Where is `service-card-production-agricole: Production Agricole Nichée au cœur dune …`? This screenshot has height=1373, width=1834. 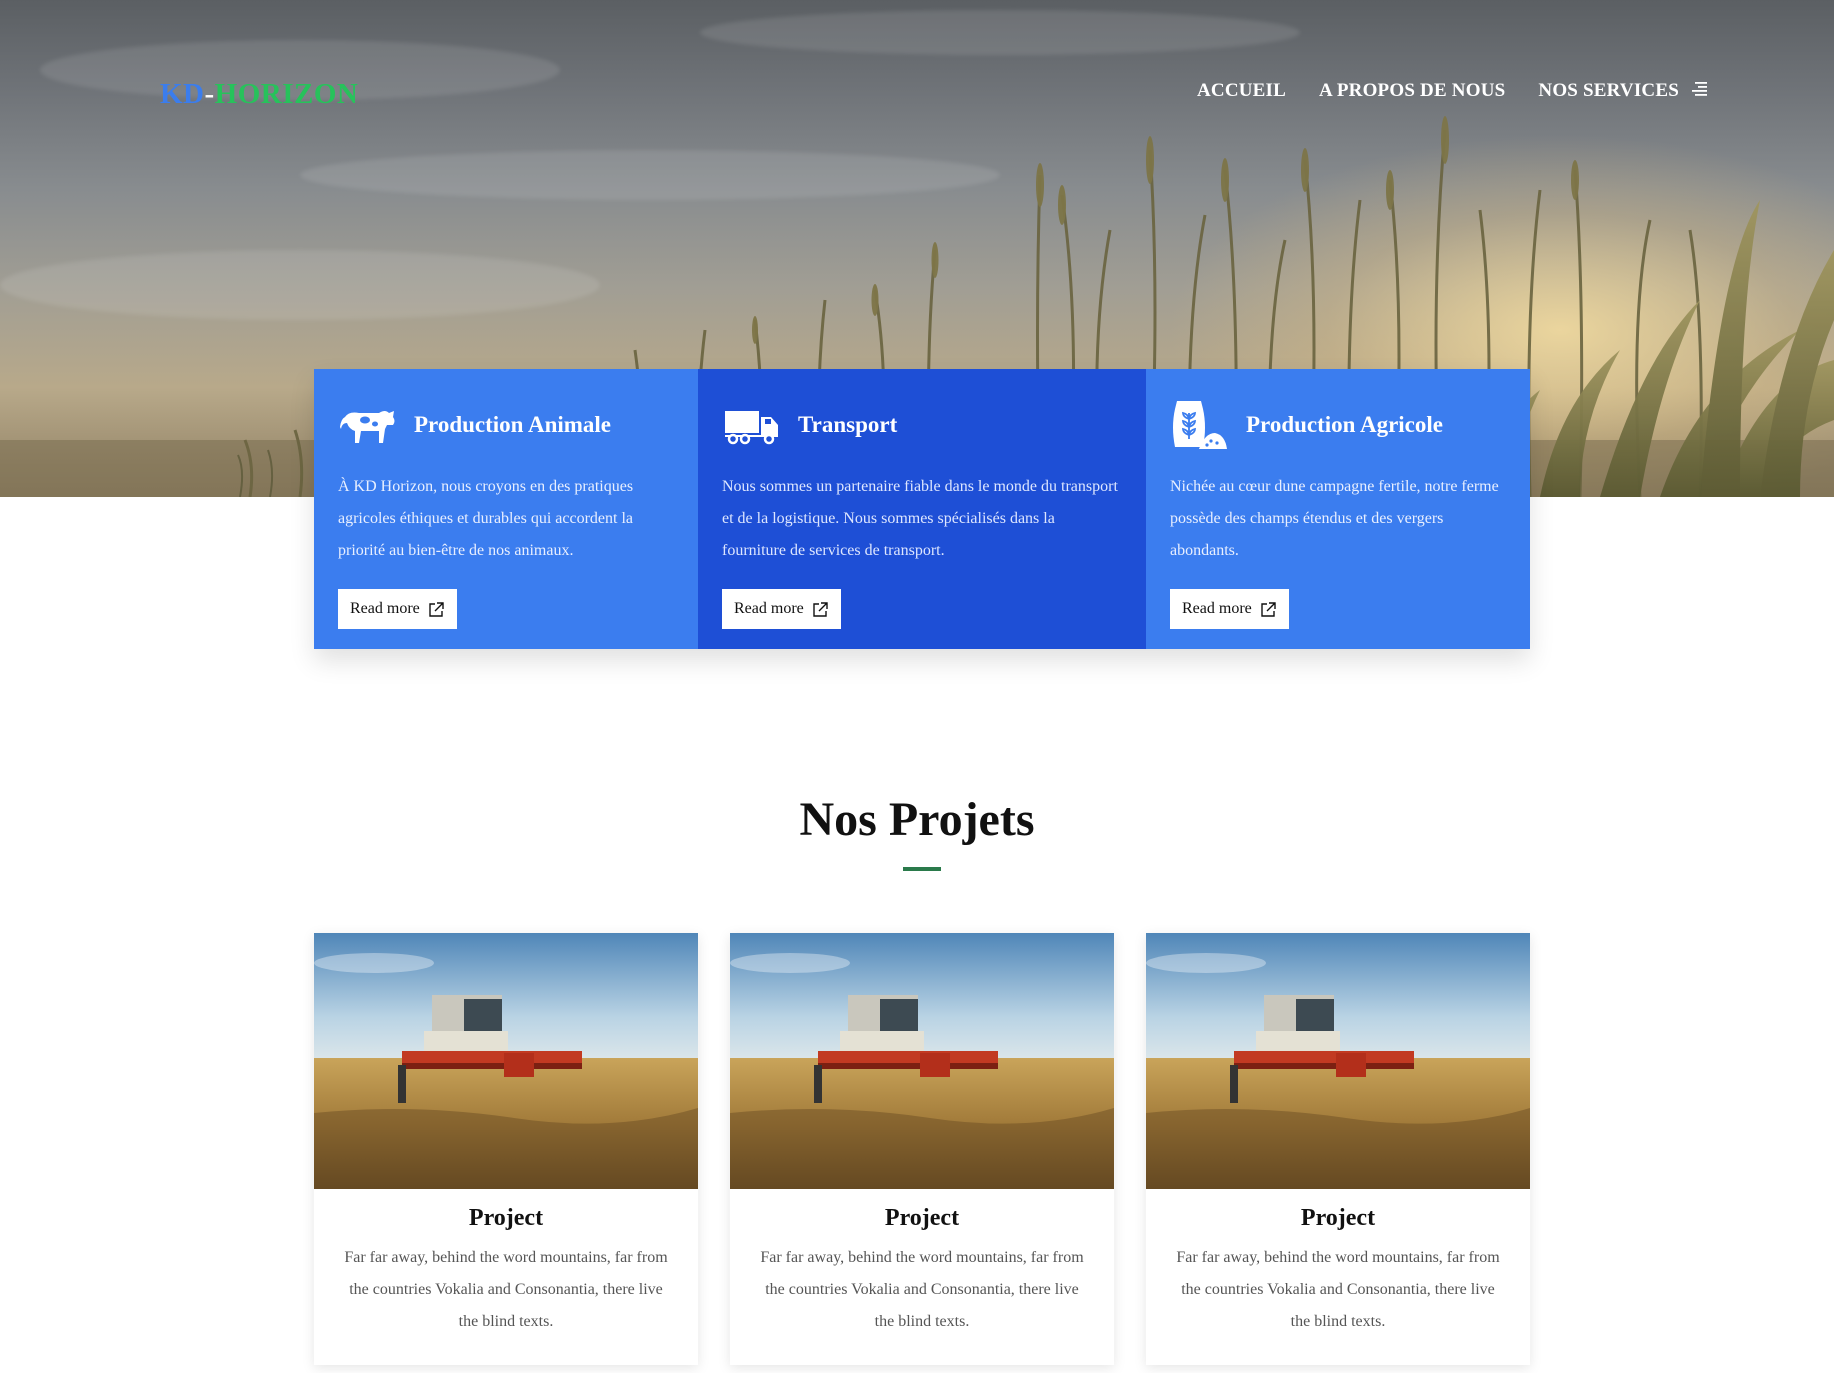
service-card-production-agricole: Production Agricole Nichée au cœur dune … is located at coordinates (1338, 509).